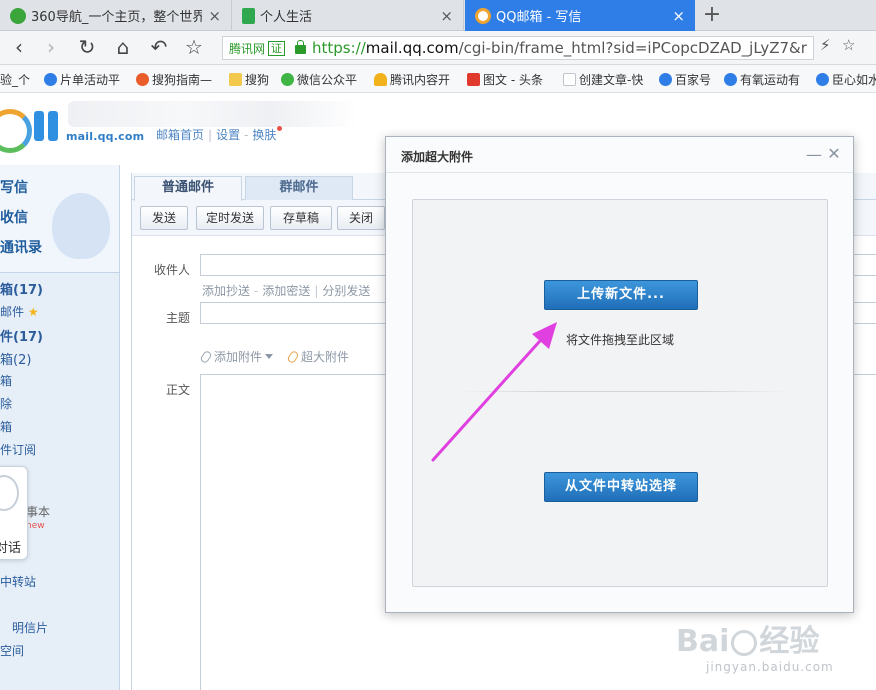 This screenshot has width=876, height=690. What do you see at coordinates (249, 79) in the screenshot?
I see `bookmark-item: 搜狗` at bounding box center [249, 79].